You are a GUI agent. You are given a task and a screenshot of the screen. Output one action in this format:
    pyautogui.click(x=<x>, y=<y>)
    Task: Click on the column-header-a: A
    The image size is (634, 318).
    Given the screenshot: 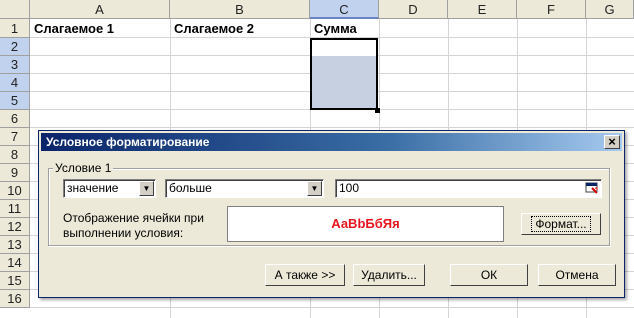 What is the action you would take?
    pyautogui.click(x=100, y=9)
    